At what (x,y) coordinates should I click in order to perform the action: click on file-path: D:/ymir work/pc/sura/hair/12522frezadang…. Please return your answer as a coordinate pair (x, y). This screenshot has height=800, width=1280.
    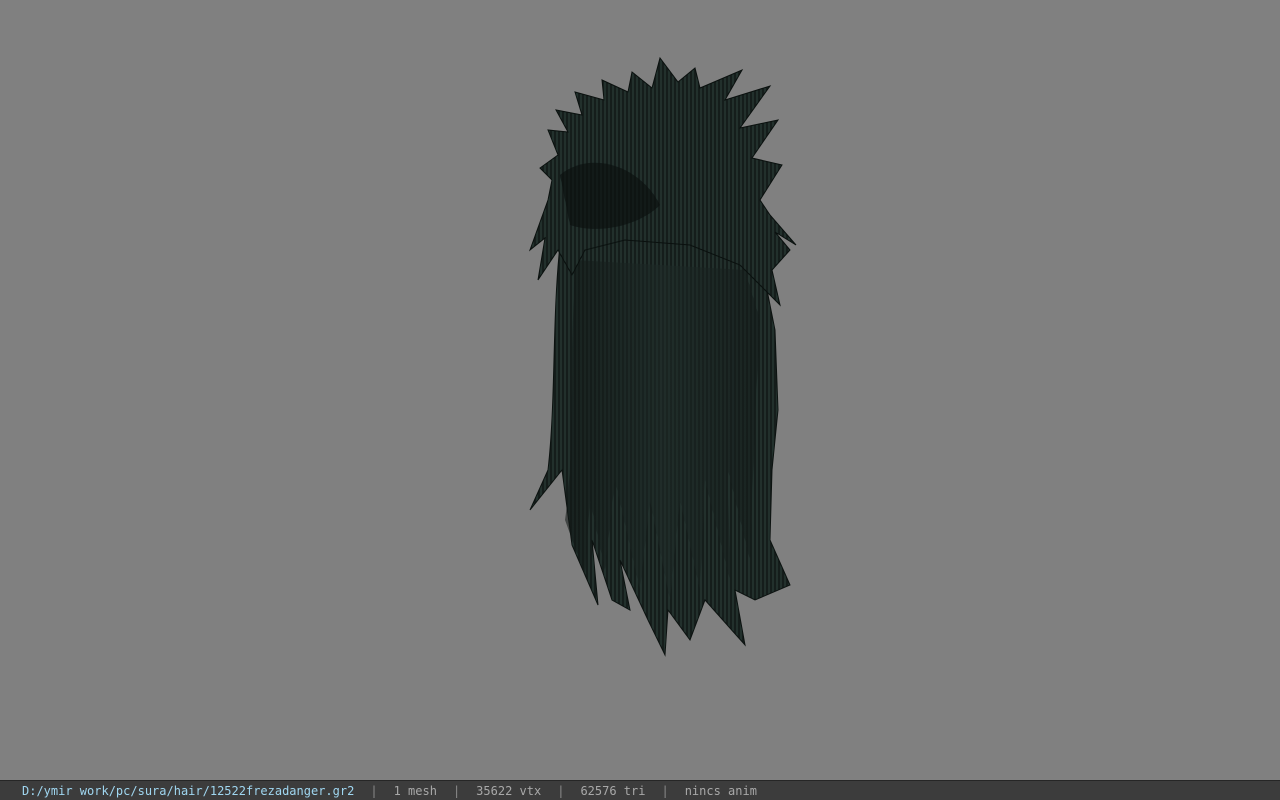
    Looking at the image, I should click on (188, 790).